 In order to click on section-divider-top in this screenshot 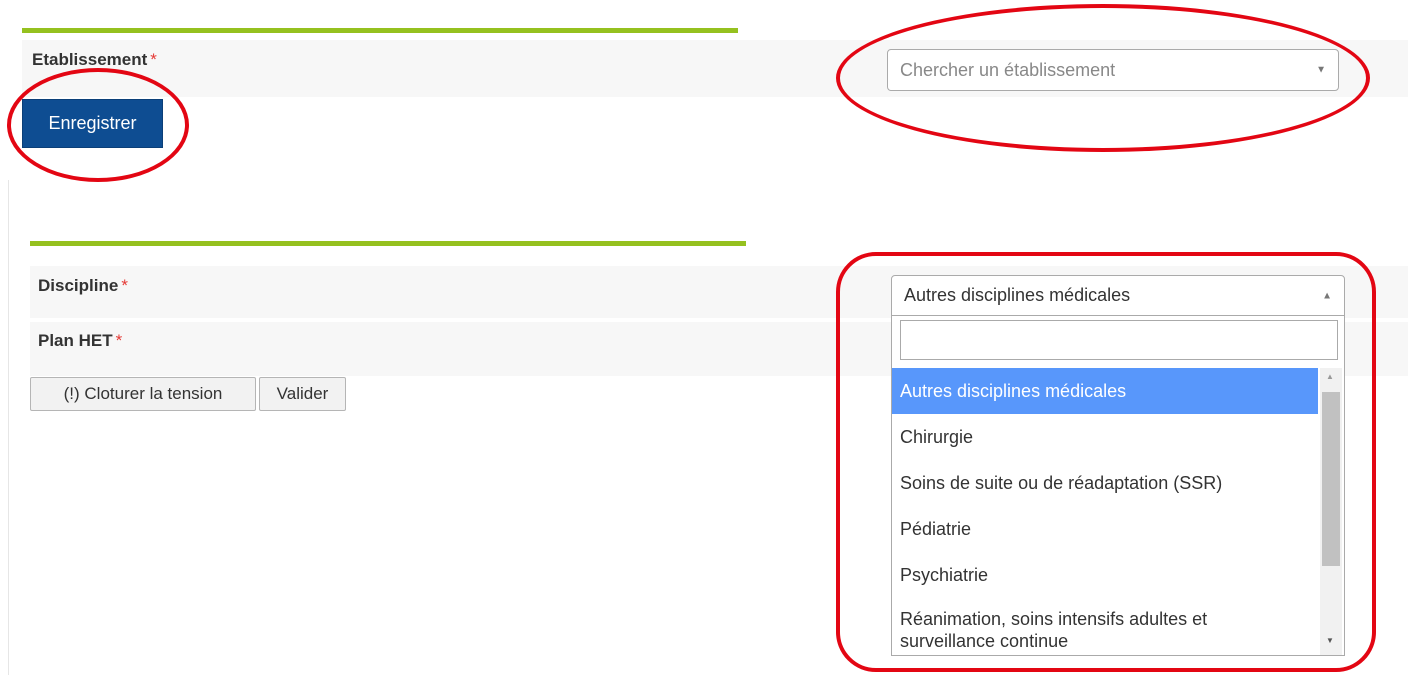, I will do `click(380, 30)`.